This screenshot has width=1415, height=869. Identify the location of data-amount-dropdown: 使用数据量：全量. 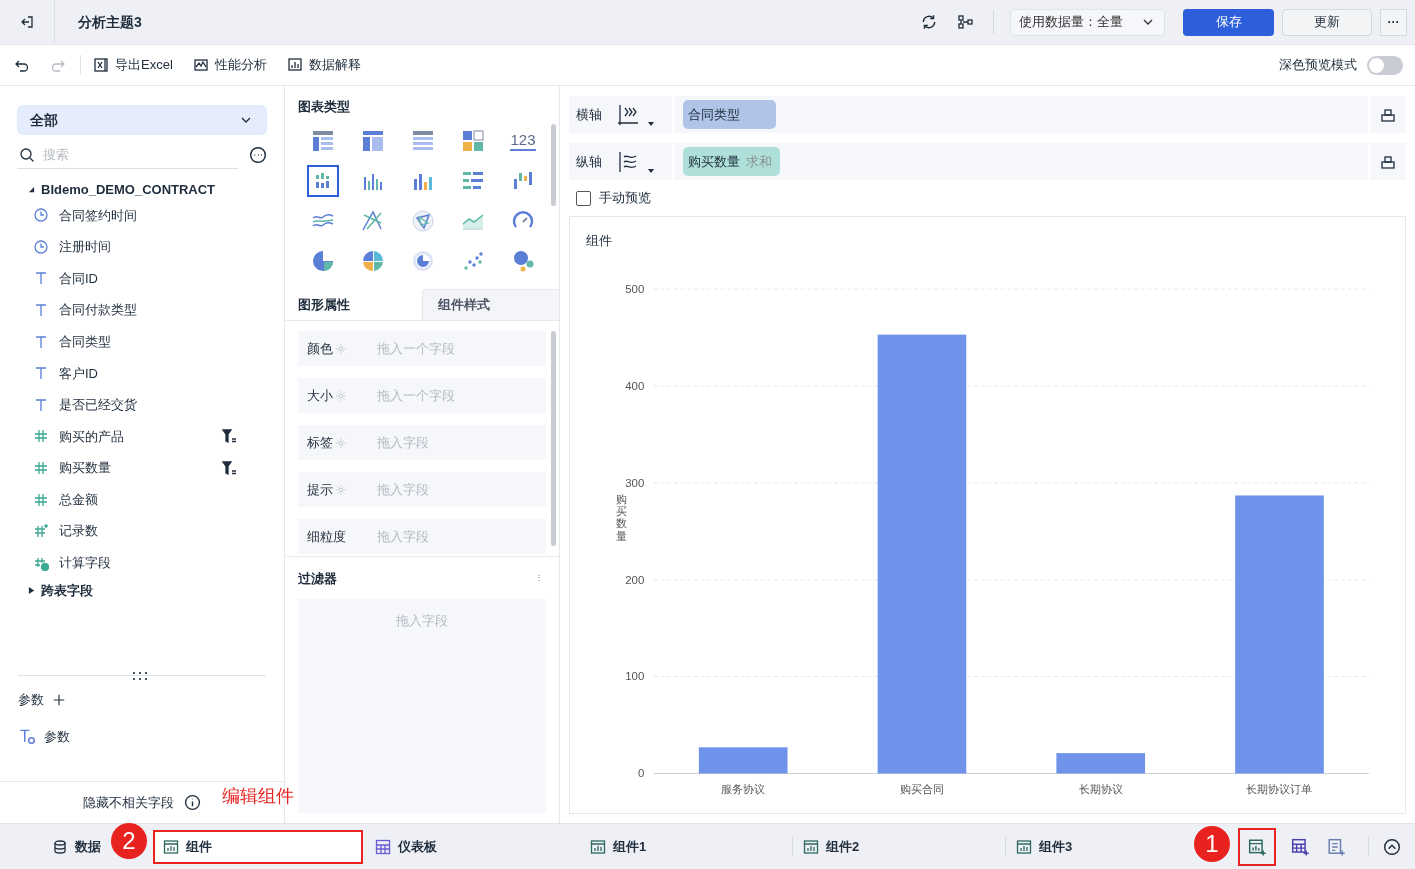
(1087, 22).